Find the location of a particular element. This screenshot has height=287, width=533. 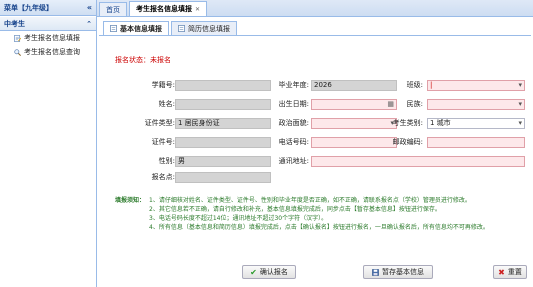

address-label: 通讯地址: is located at coordinates (293, 161).